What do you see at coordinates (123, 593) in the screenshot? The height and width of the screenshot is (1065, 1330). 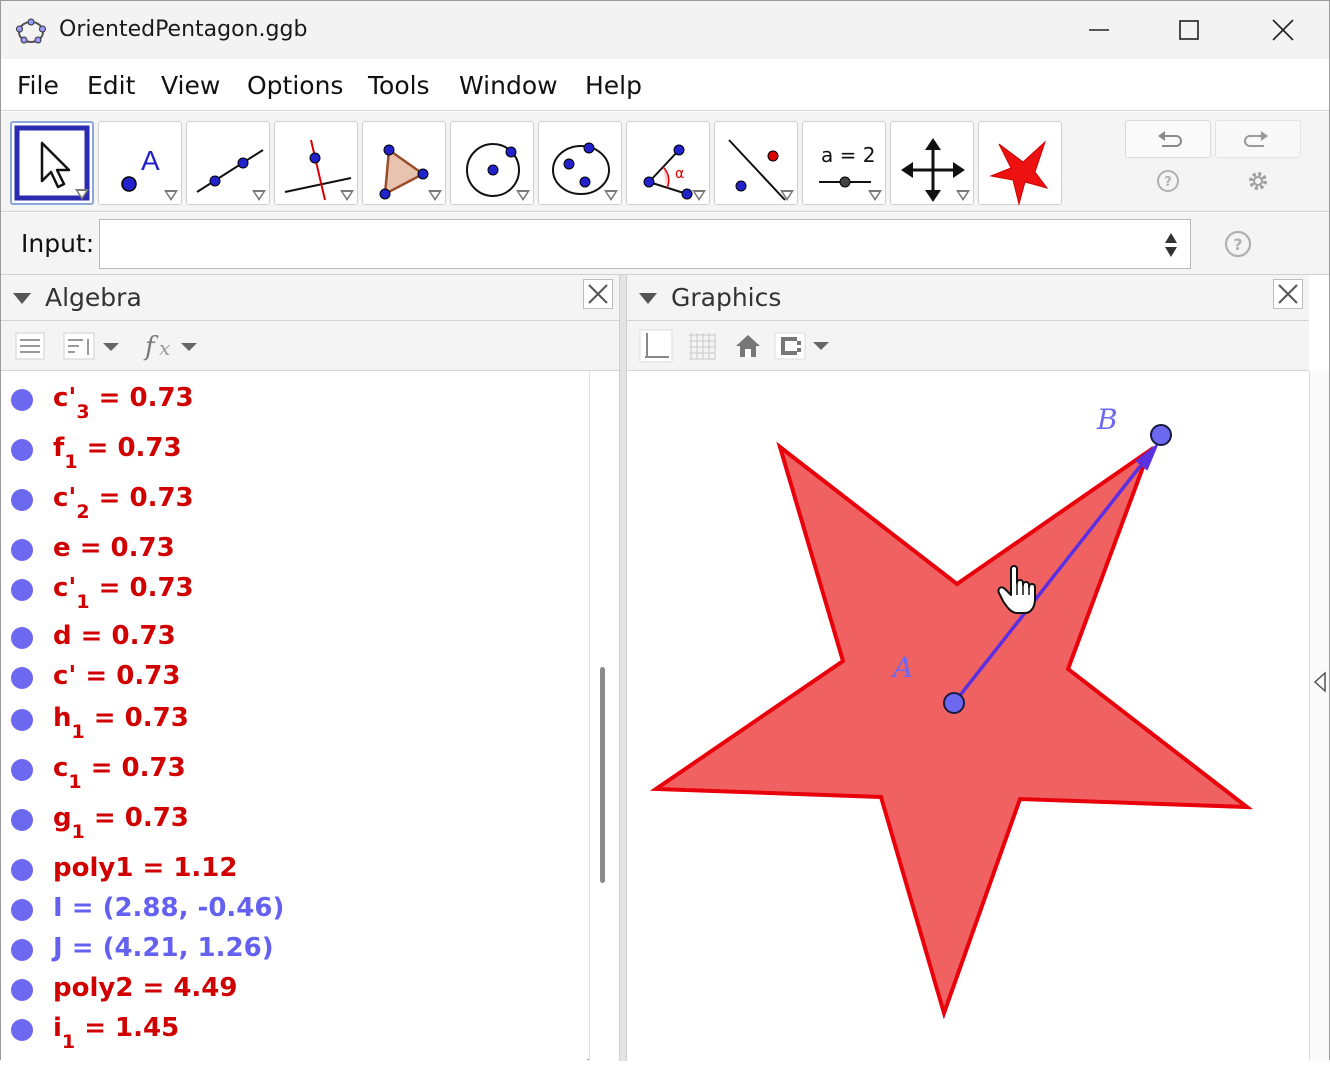 I see `algebra-row-text: c'1 = 0.73` at bounding box center [123, 593].